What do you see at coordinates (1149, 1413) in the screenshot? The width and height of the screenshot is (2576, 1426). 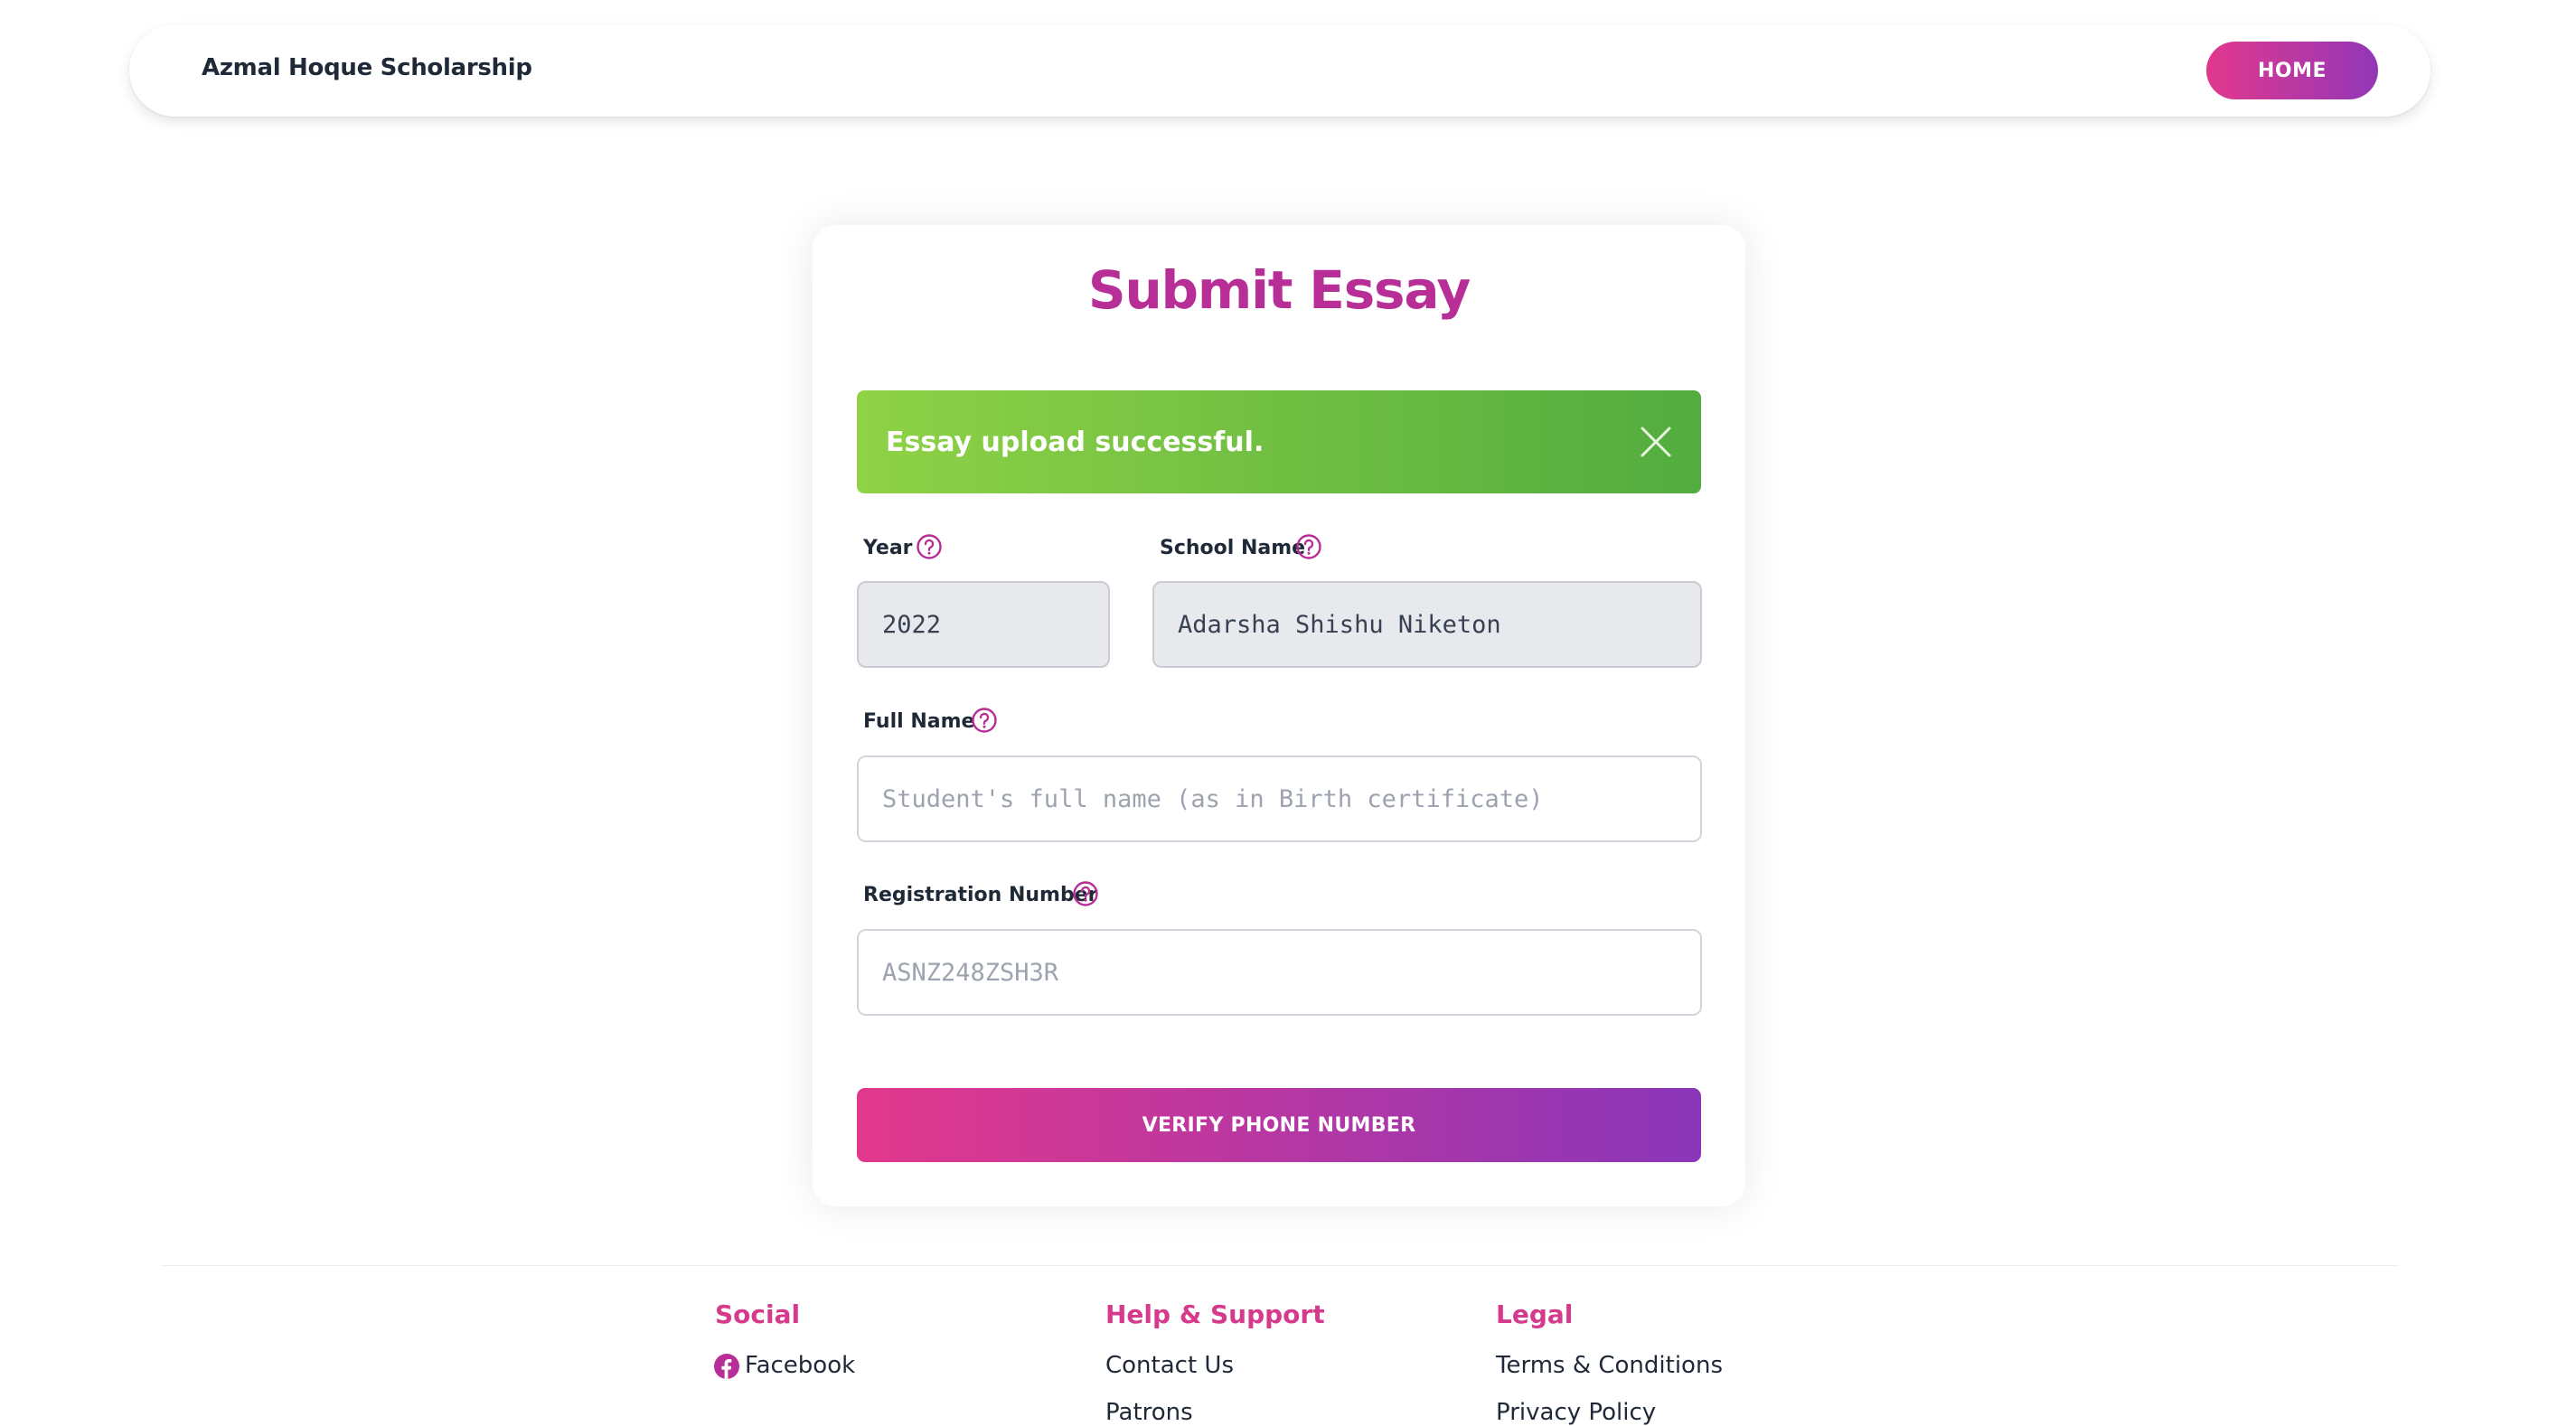 I see `footer-link-patrons: Patrons` at bounding box center [1149, 1413].